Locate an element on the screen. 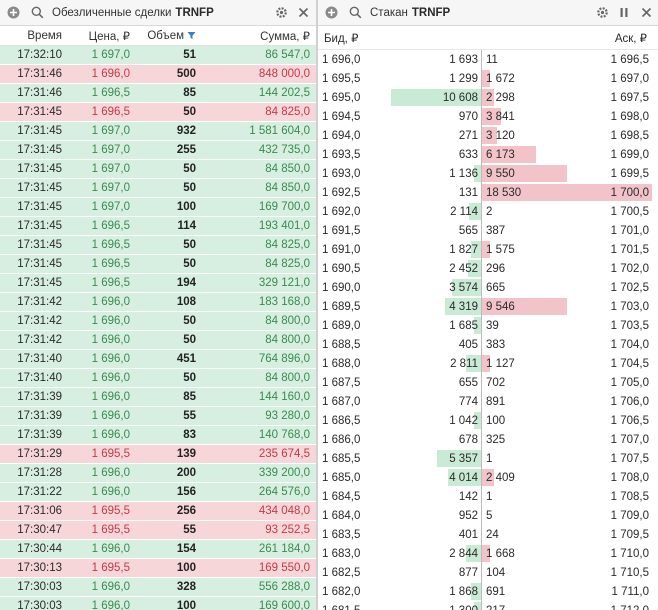 This screenshot has height=610, width=658. orderbook-row: 1 691,0 1 827 1 575 1 701,5 is located at coordinates (488, 249).